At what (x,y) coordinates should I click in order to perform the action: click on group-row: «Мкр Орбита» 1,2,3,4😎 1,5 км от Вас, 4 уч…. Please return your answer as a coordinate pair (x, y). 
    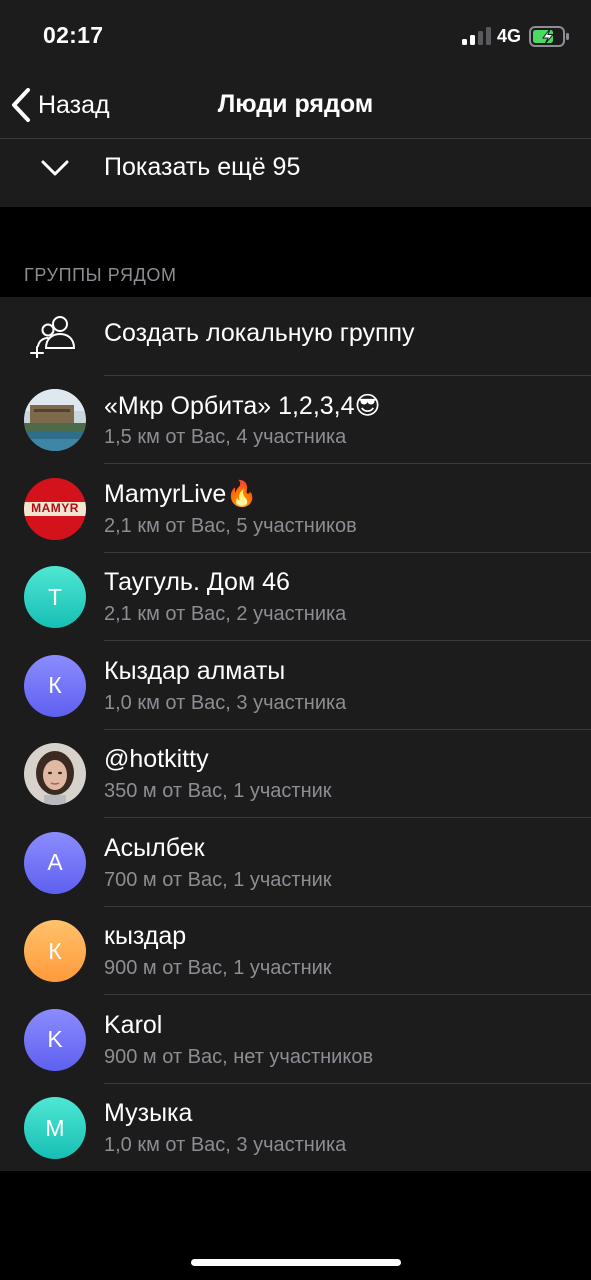
    Looking at the image, I should click on (295, 420).